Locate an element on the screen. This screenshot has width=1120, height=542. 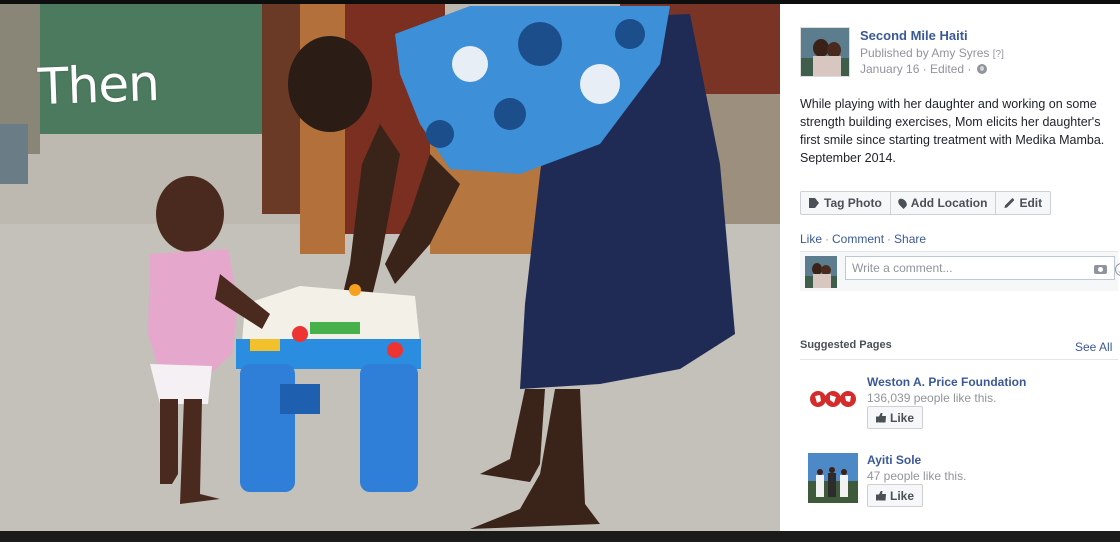
comment-input is located at coordinates (980, 268).